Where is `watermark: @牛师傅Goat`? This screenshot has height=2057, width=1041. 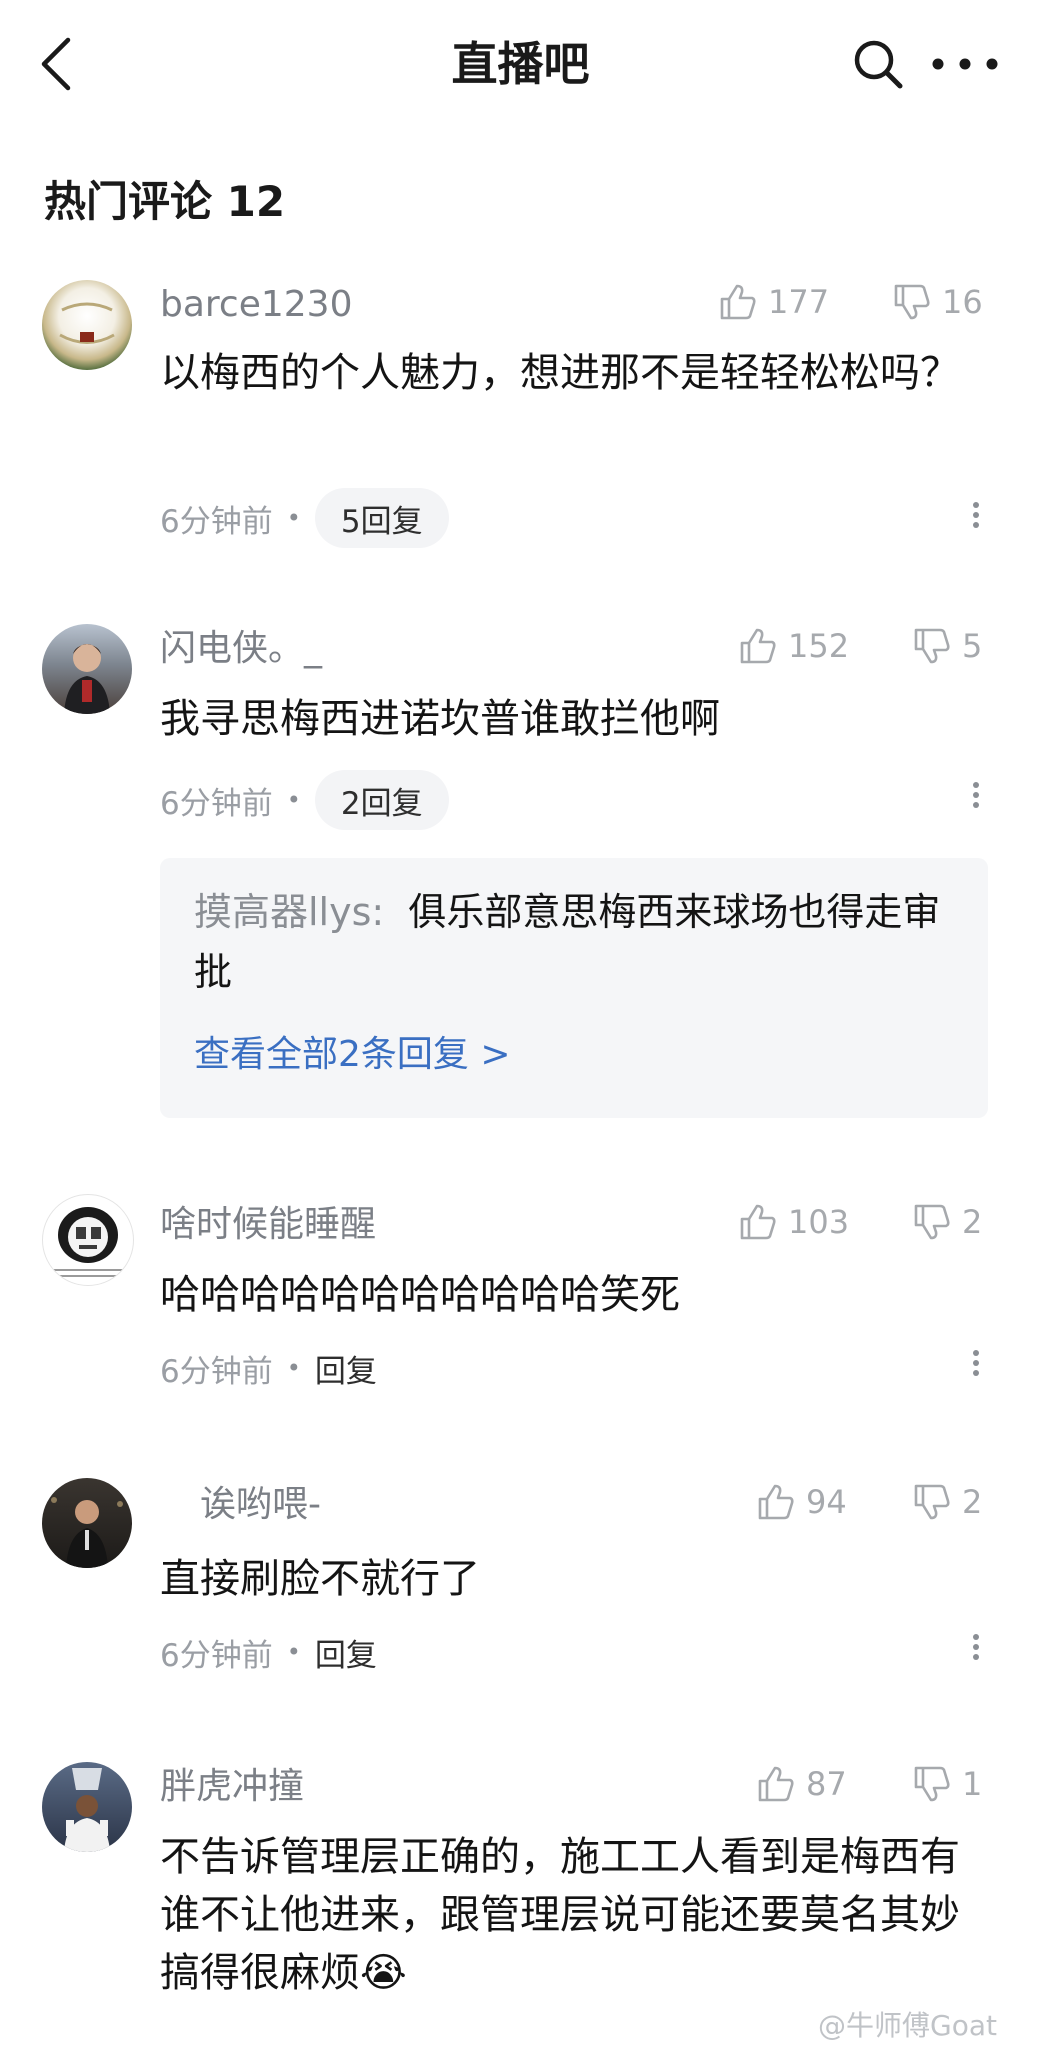
watermark: @牛师傅Goat is located at coordinates (907, 2025).